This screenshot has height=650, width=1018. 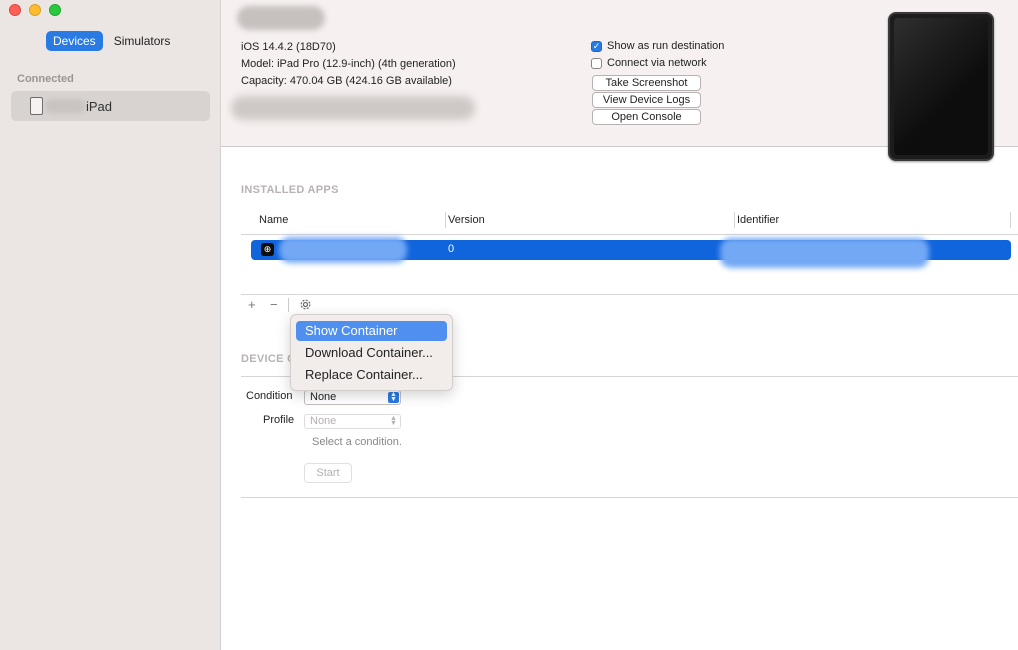 I want to click on minimize-window-button, so click(x=35, y=10).